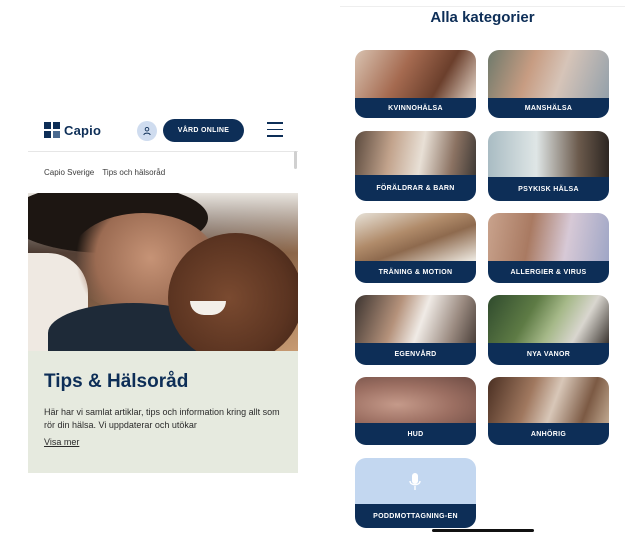  Describe the element at coordinates (415, 493) in the screenshot. I see `category-card-poddmottagningen: PODDMOTTAGNING-EN` at that location.